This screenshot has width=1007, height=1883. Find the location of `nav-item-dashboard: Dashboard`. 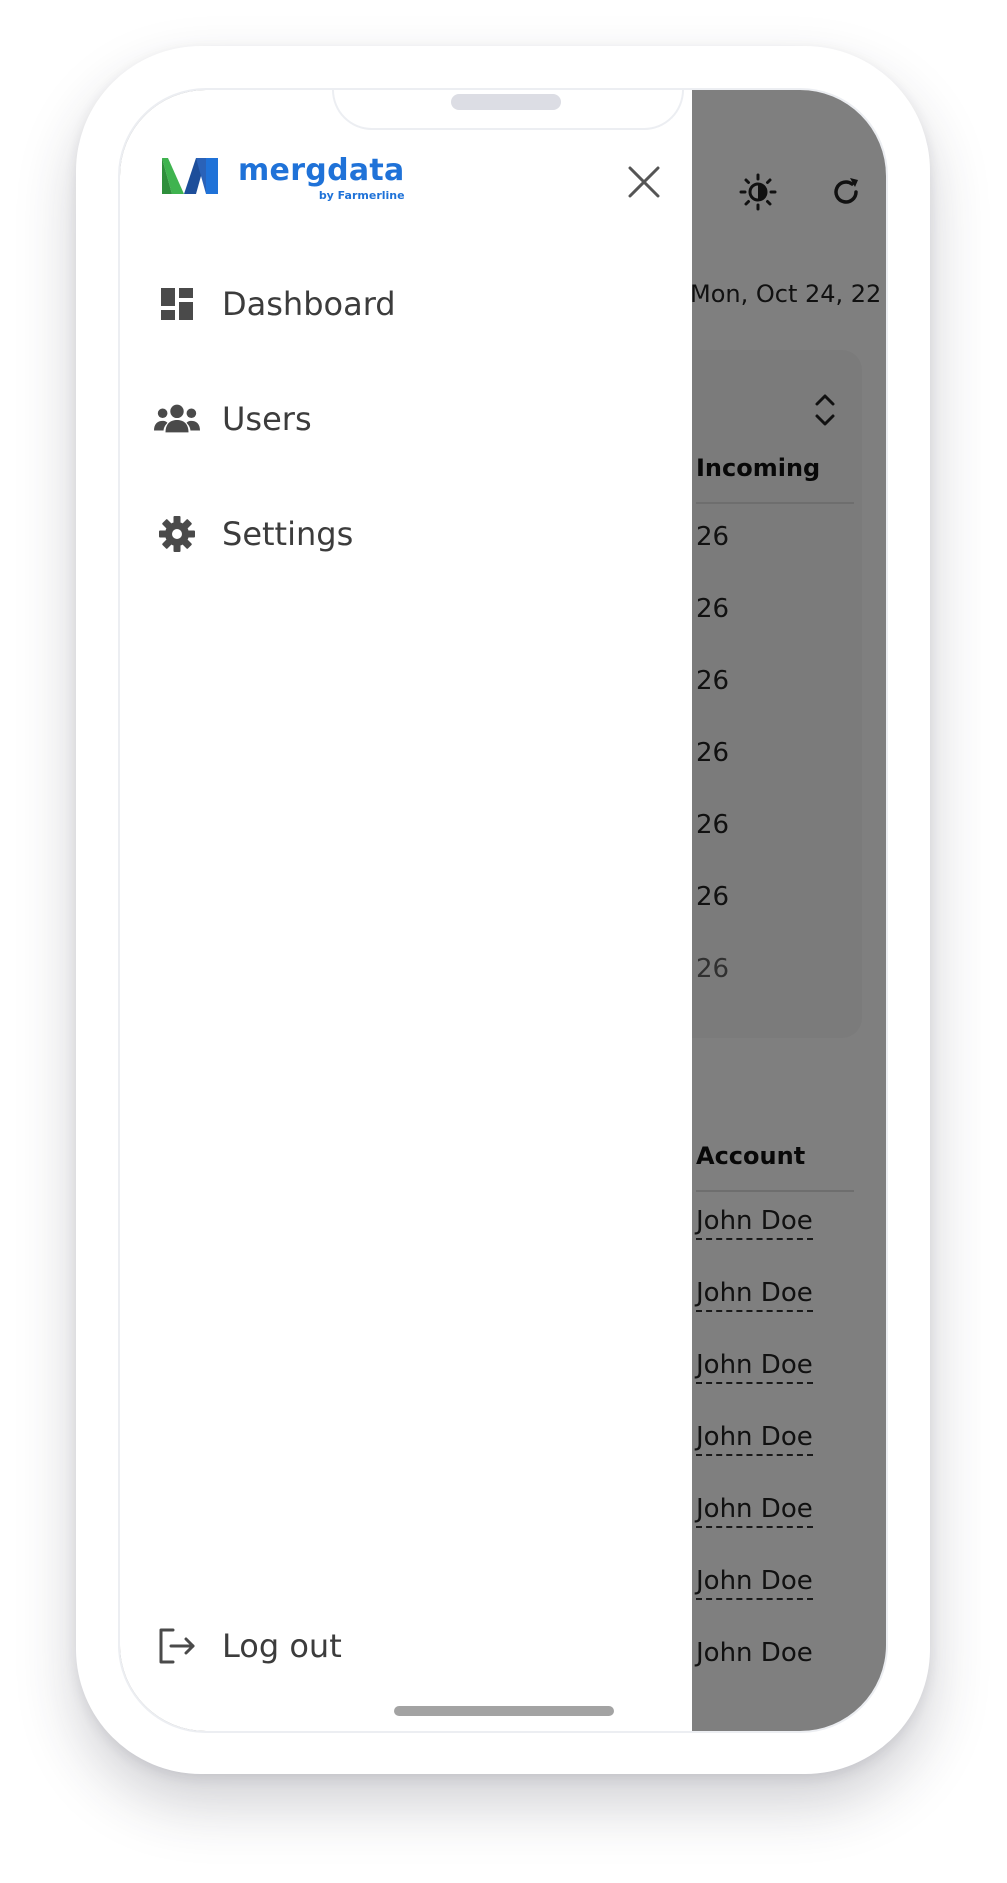

nav-item-dashboard: Dashboard is located at coordinates (275, 304).